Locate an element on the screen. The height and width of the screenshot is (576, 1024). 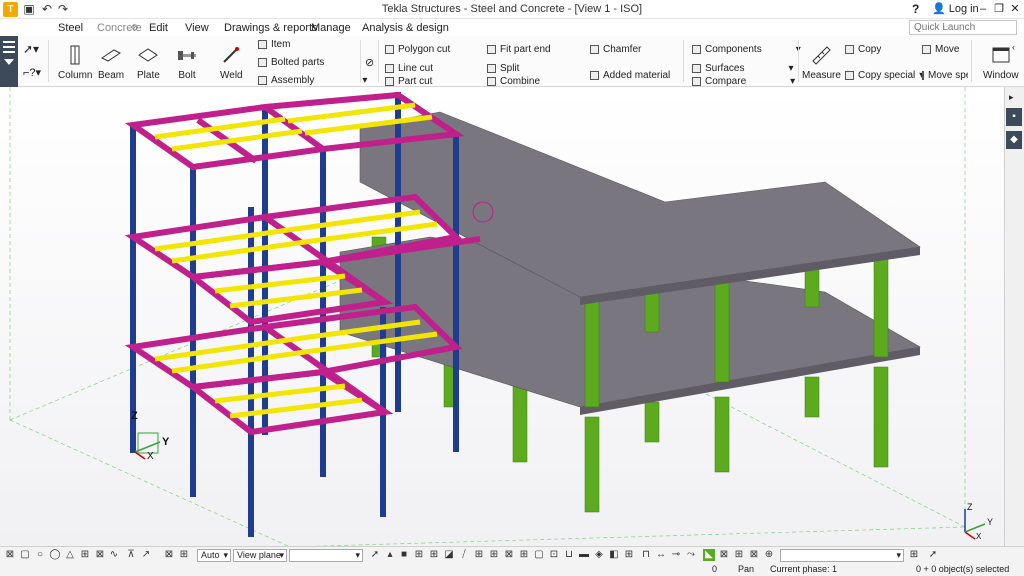
snap-surface-icon: ◈ is located at coordinates (599, 555).